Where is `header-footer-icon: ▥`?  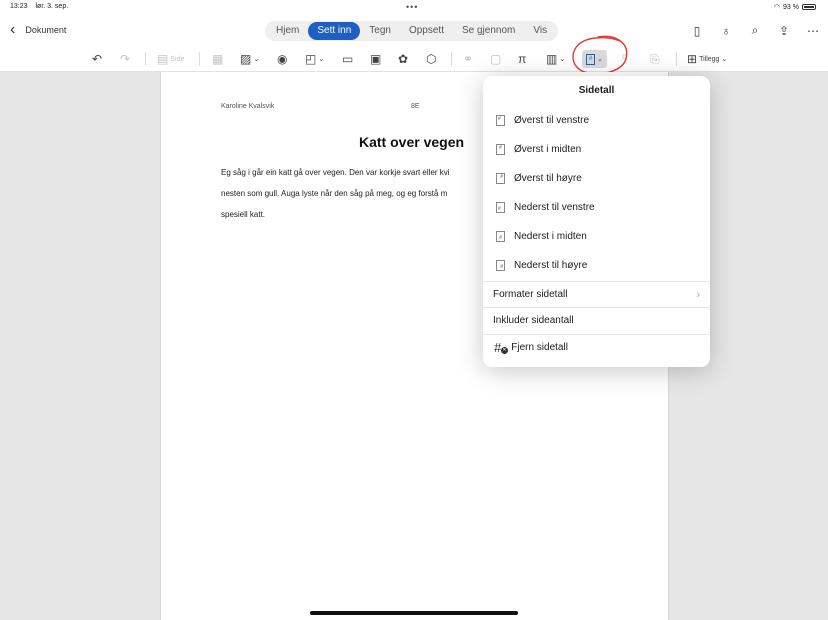 header-footer-icon: ▥ is located at coordinates (552, 59).